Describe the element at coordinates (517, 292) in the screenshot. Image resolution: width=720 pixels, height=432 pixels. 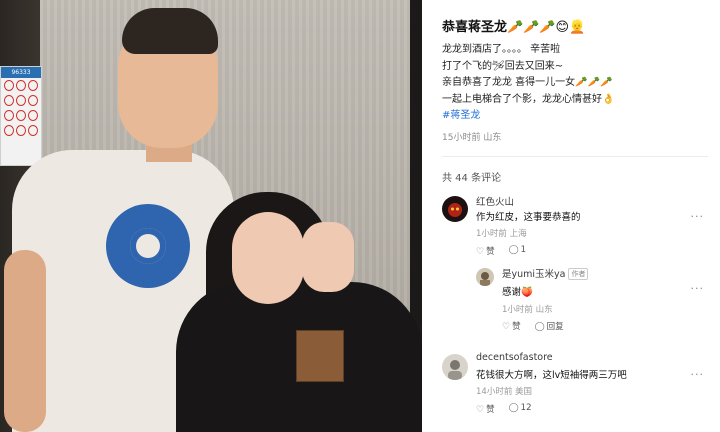
I see `comment-text: 感谢🍑` at that location.